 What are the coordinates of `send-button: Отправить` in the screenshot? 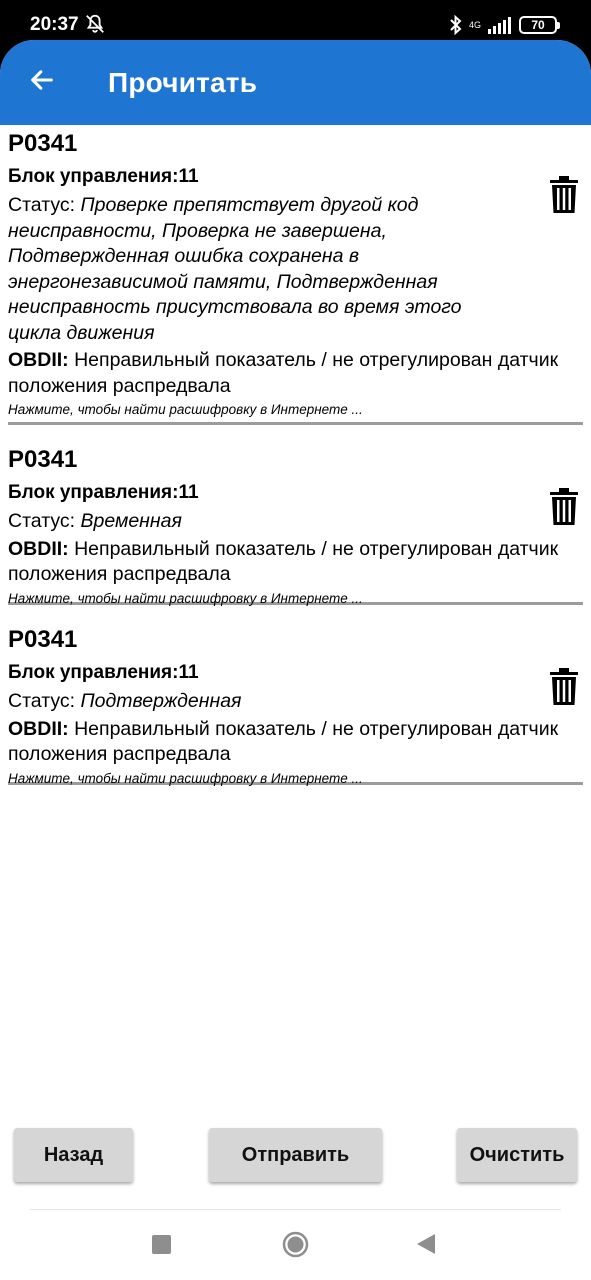 It's located at (295, 1155).